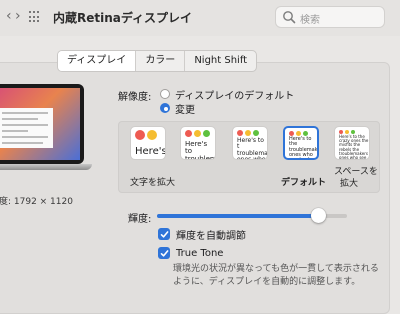  I want to click on scale-option-2: Here's to troublemak, so click(198, 143).